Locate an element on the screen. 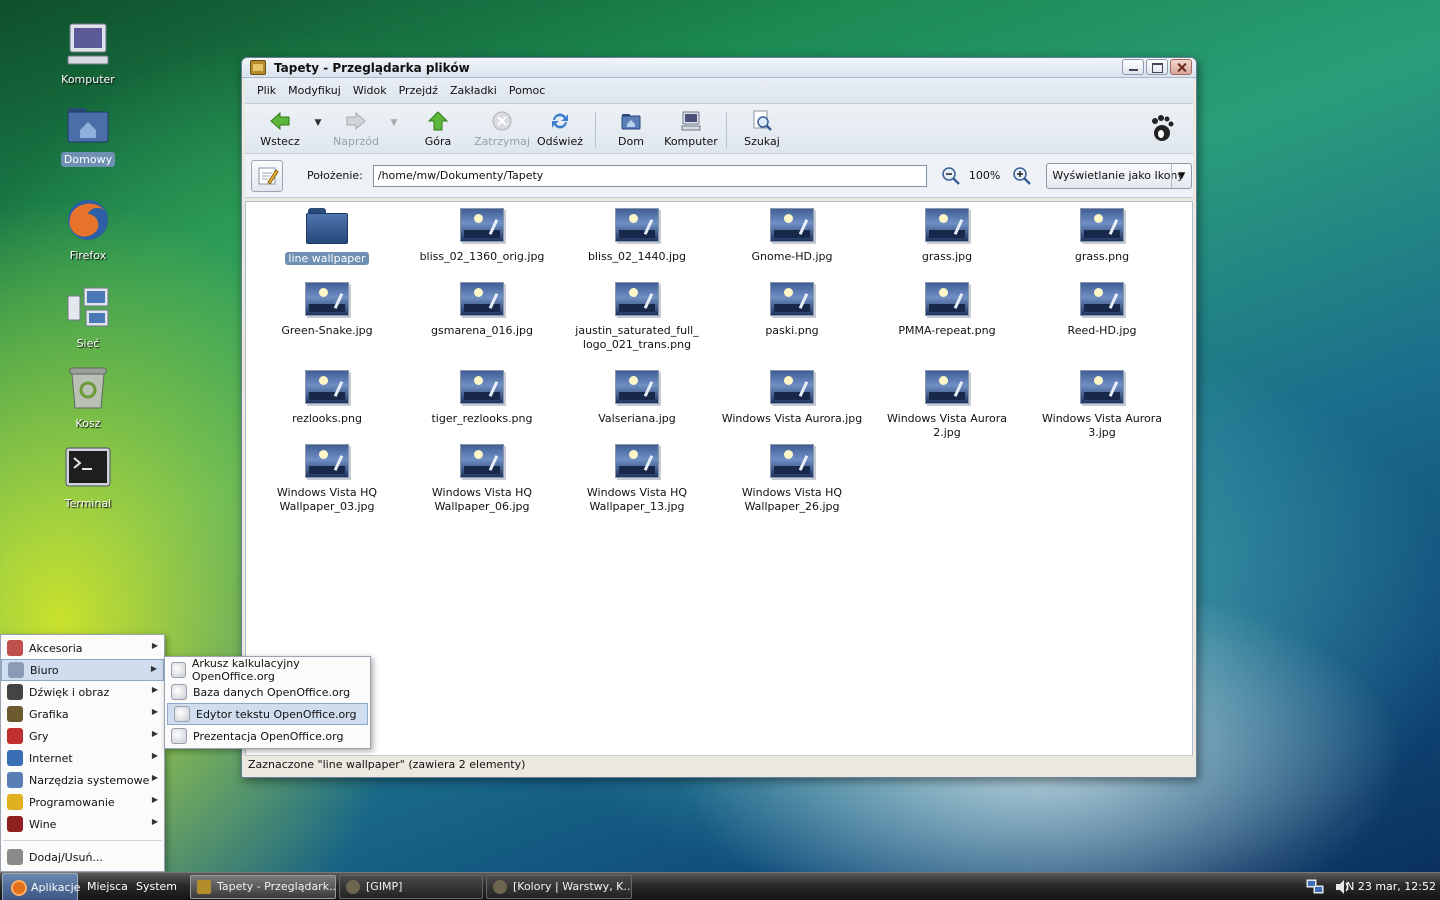 The height and width of the screenshot is (900, 1440). window-titlebar: Tapety - Przeglądarka plików is located at coordinates (719, 68).